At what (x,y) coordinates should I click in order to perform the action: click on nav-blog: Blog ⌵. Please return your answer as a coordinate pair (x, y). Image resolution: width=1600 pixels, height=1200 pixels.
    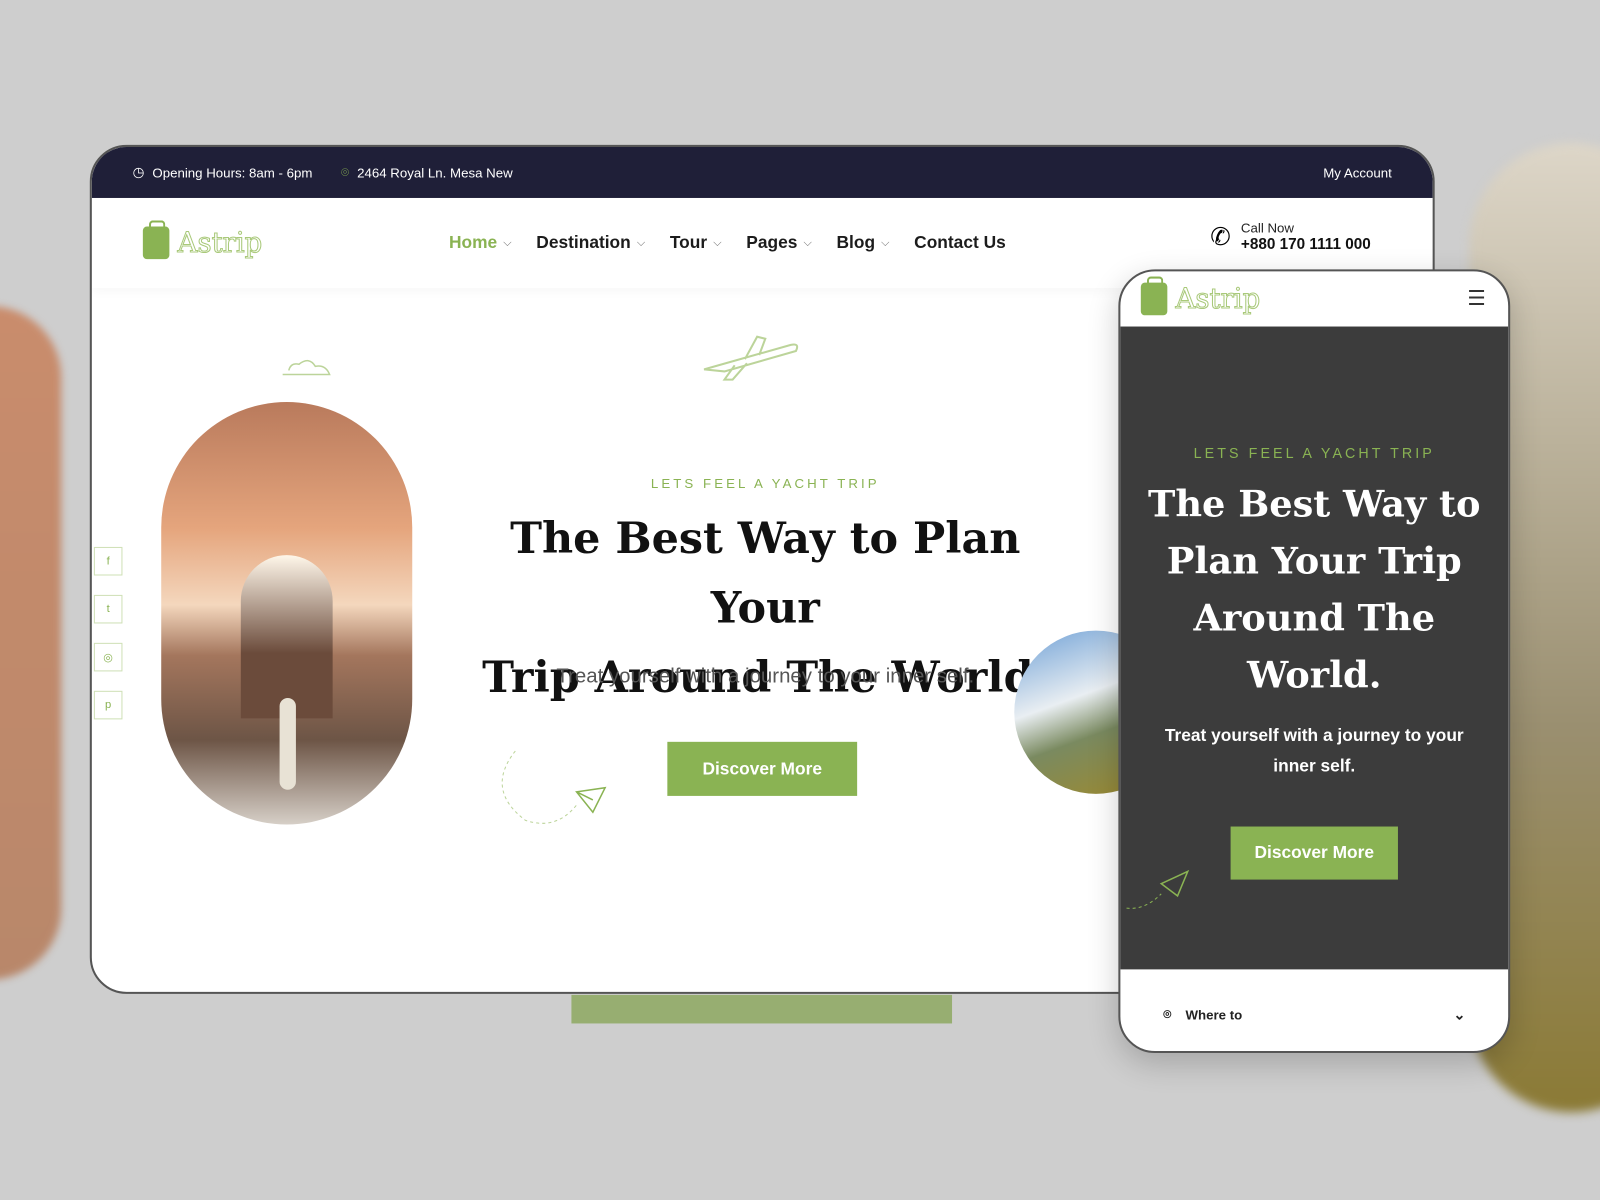
    Looking at the image, I should click on (863, 243).